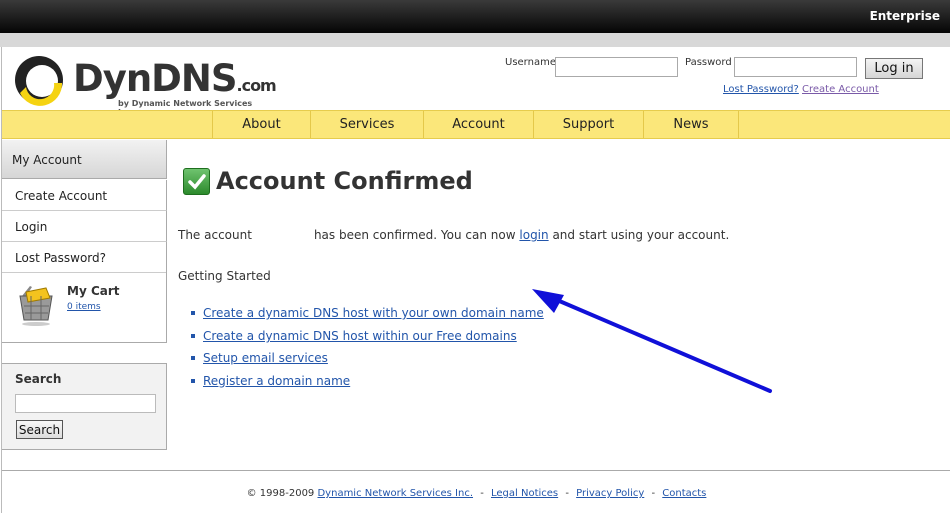  I want to click on lost-password-link: Lost Password?, so click(761, 89).